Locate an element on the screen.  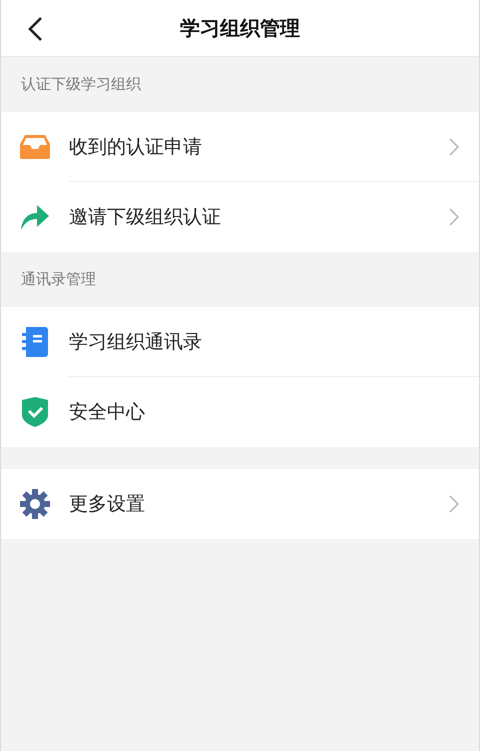
inbox-icon is located at coordinates (35, 147).